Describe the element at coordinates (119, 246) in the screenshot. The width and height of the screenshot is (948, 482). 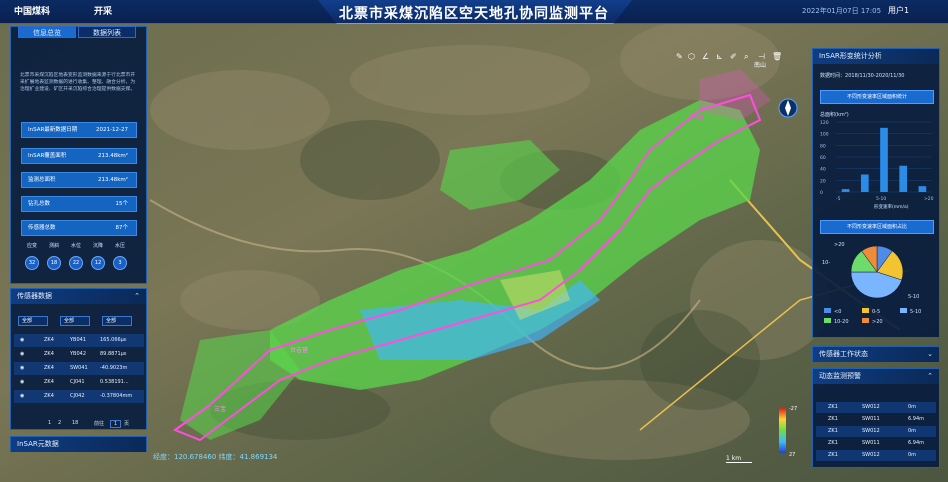
I see `count-label: 水压` at that location.